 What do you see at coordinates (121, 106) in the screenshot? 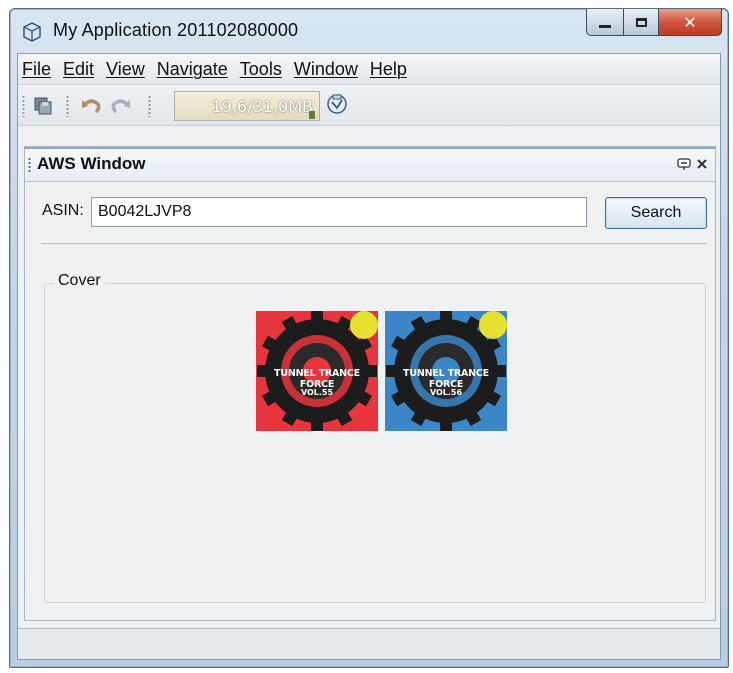
I see `redo-icon` at bounding box center [121, 106].